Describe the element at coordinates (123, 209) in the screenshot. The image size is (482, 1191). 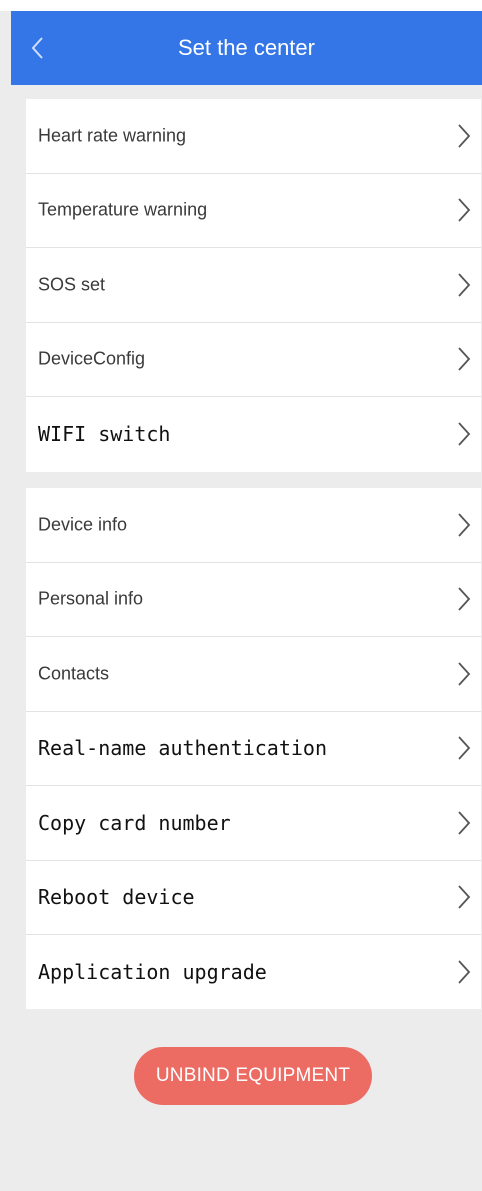
I see `menu-item-label: Temperature warning` at that location.